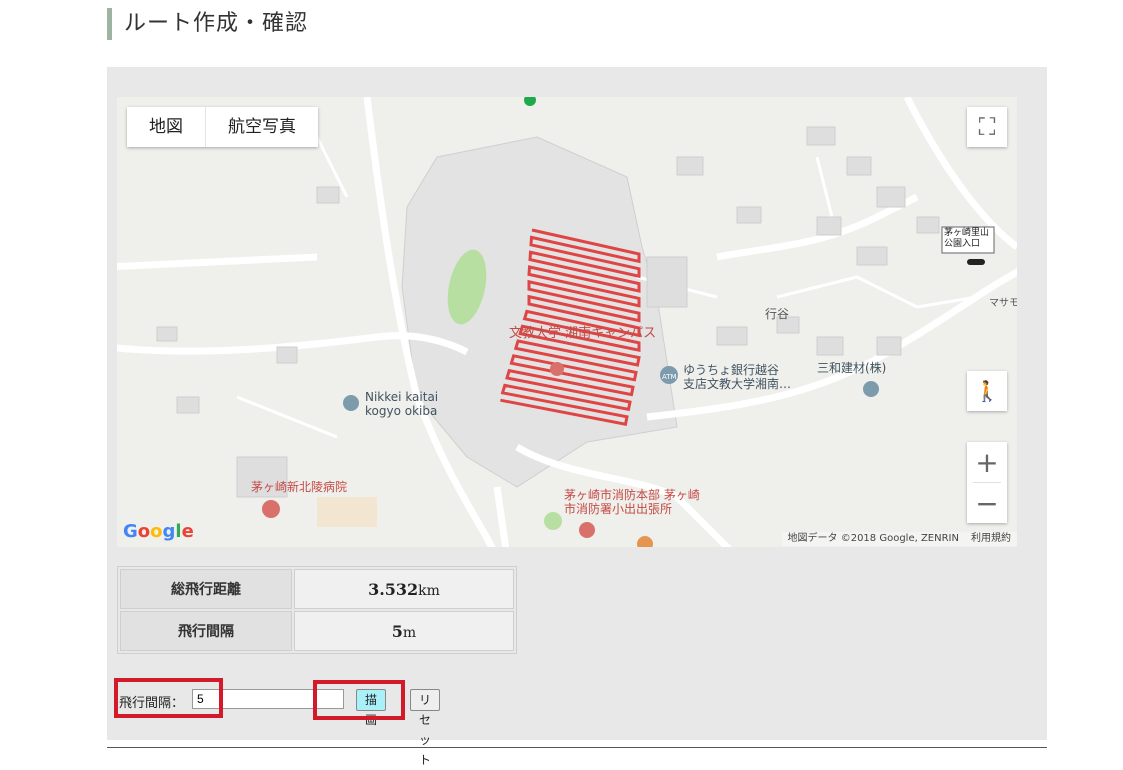  I want to click on park-entrance-label: 茅ヶ崎里山 公園入口, so click(967, 238).